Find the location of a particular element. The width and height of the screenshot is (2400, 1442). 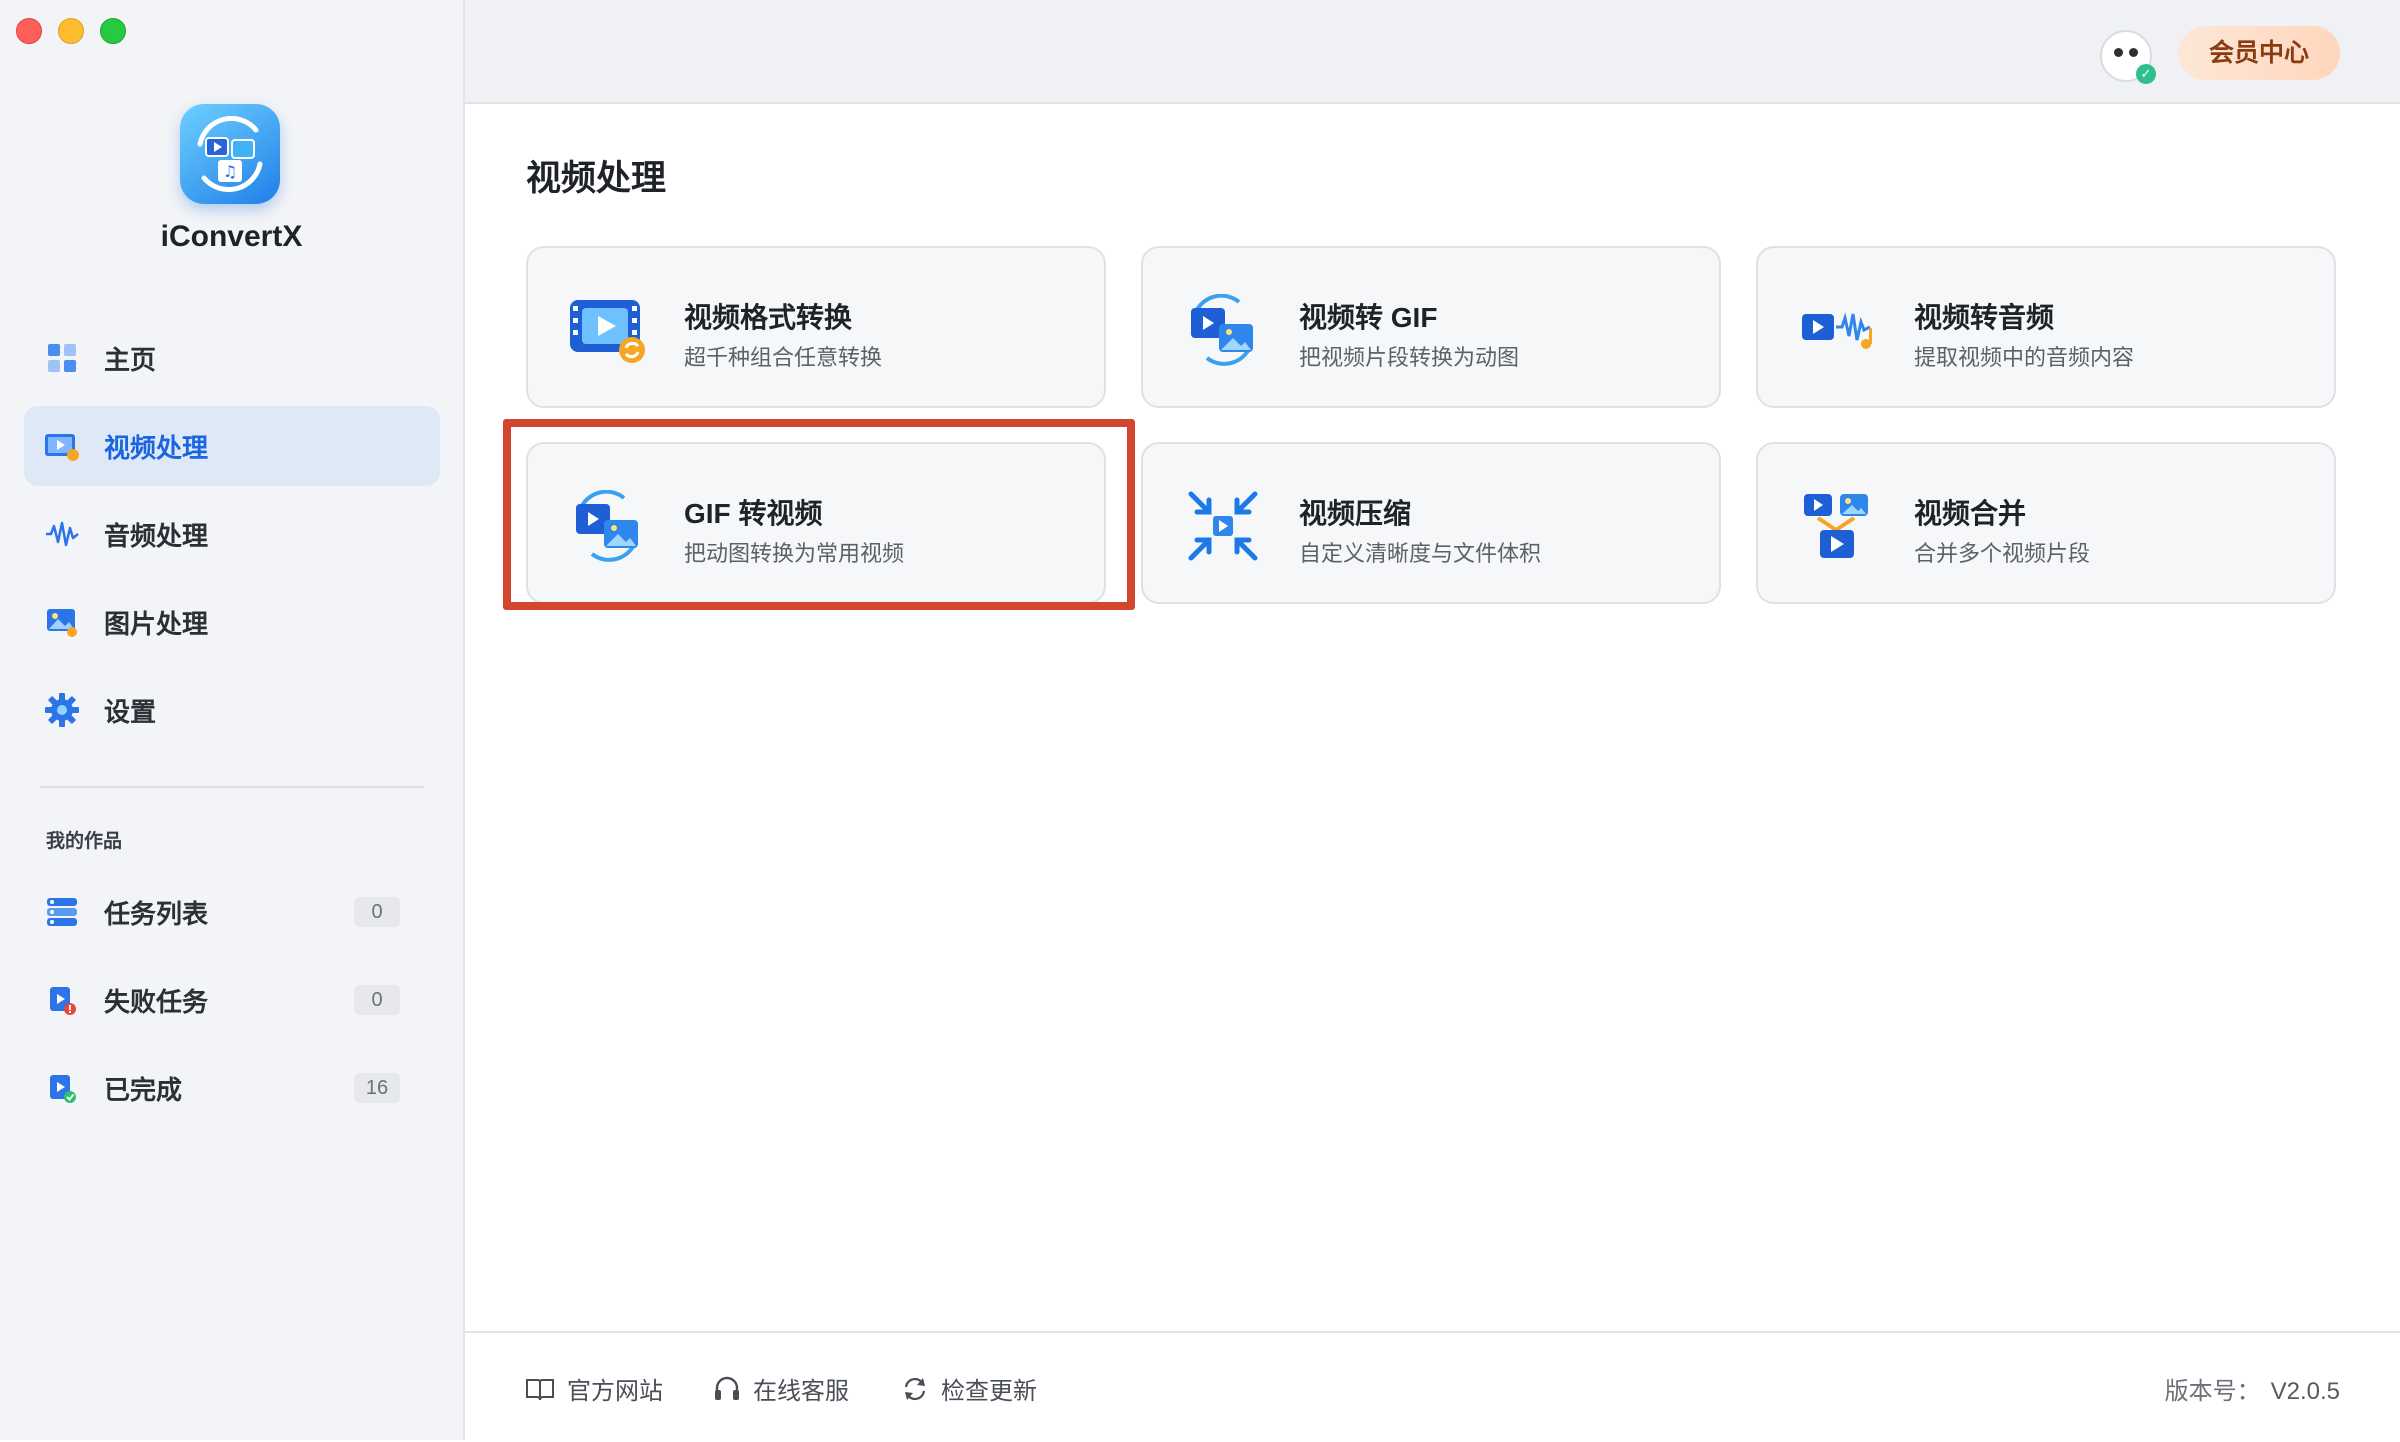

sidebar-item-video-processing: 视频处理 is located at coordinates (232, 446).